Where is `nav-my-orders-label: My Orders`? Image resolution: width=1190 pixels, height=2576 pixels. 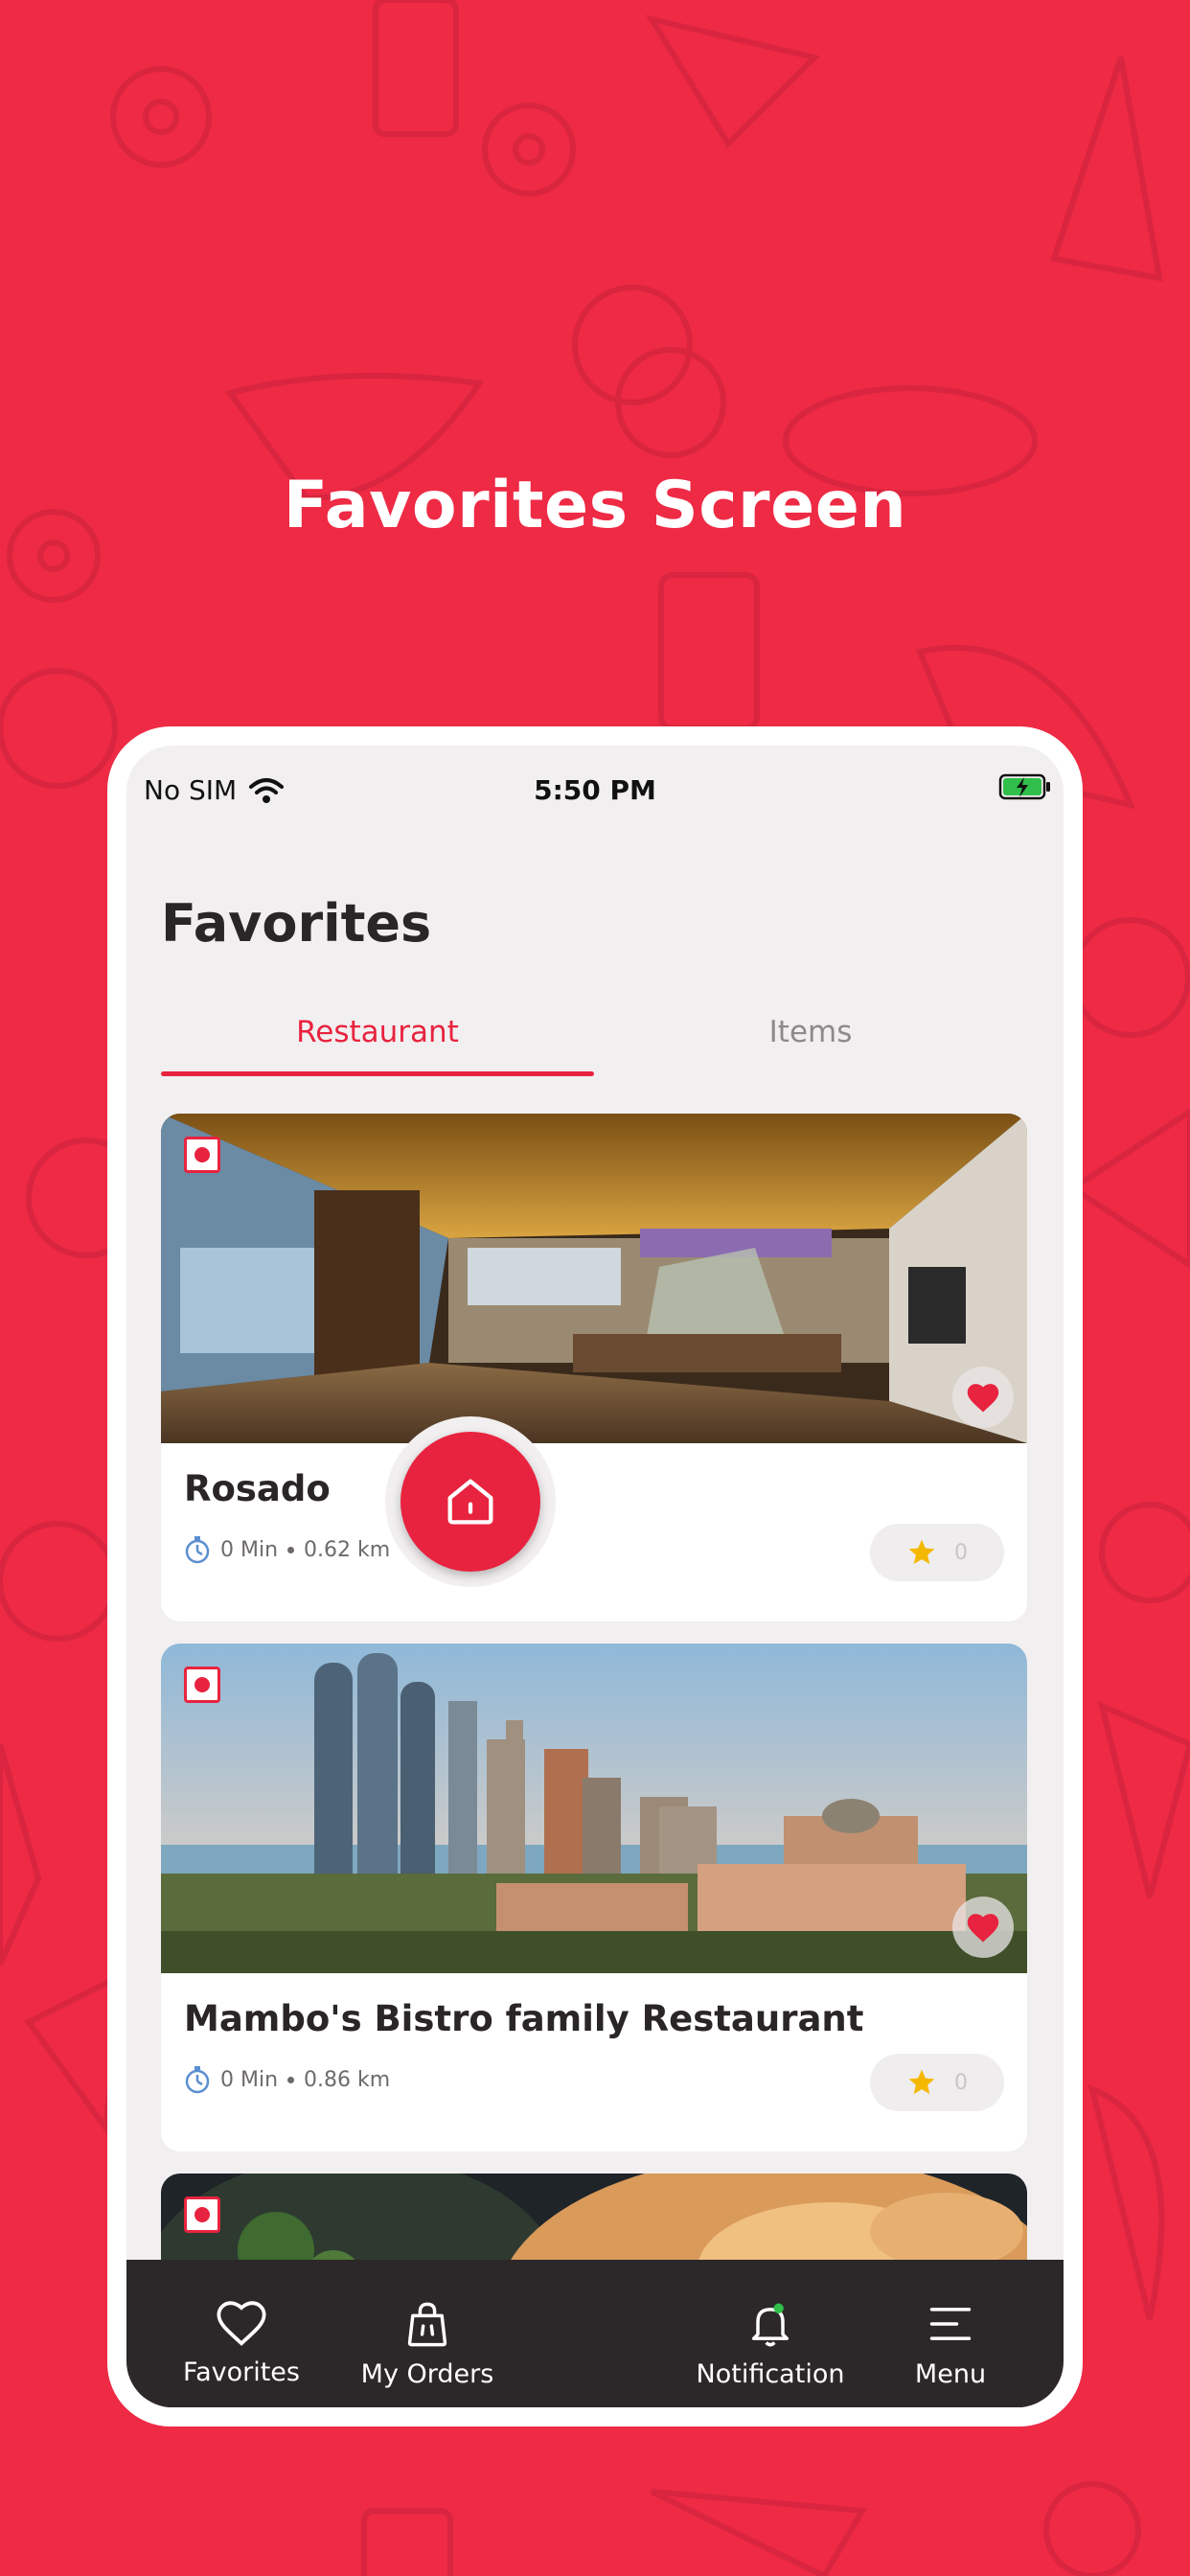 nav-my-orders-label: My Orders is located at coordinates (427, 2374).